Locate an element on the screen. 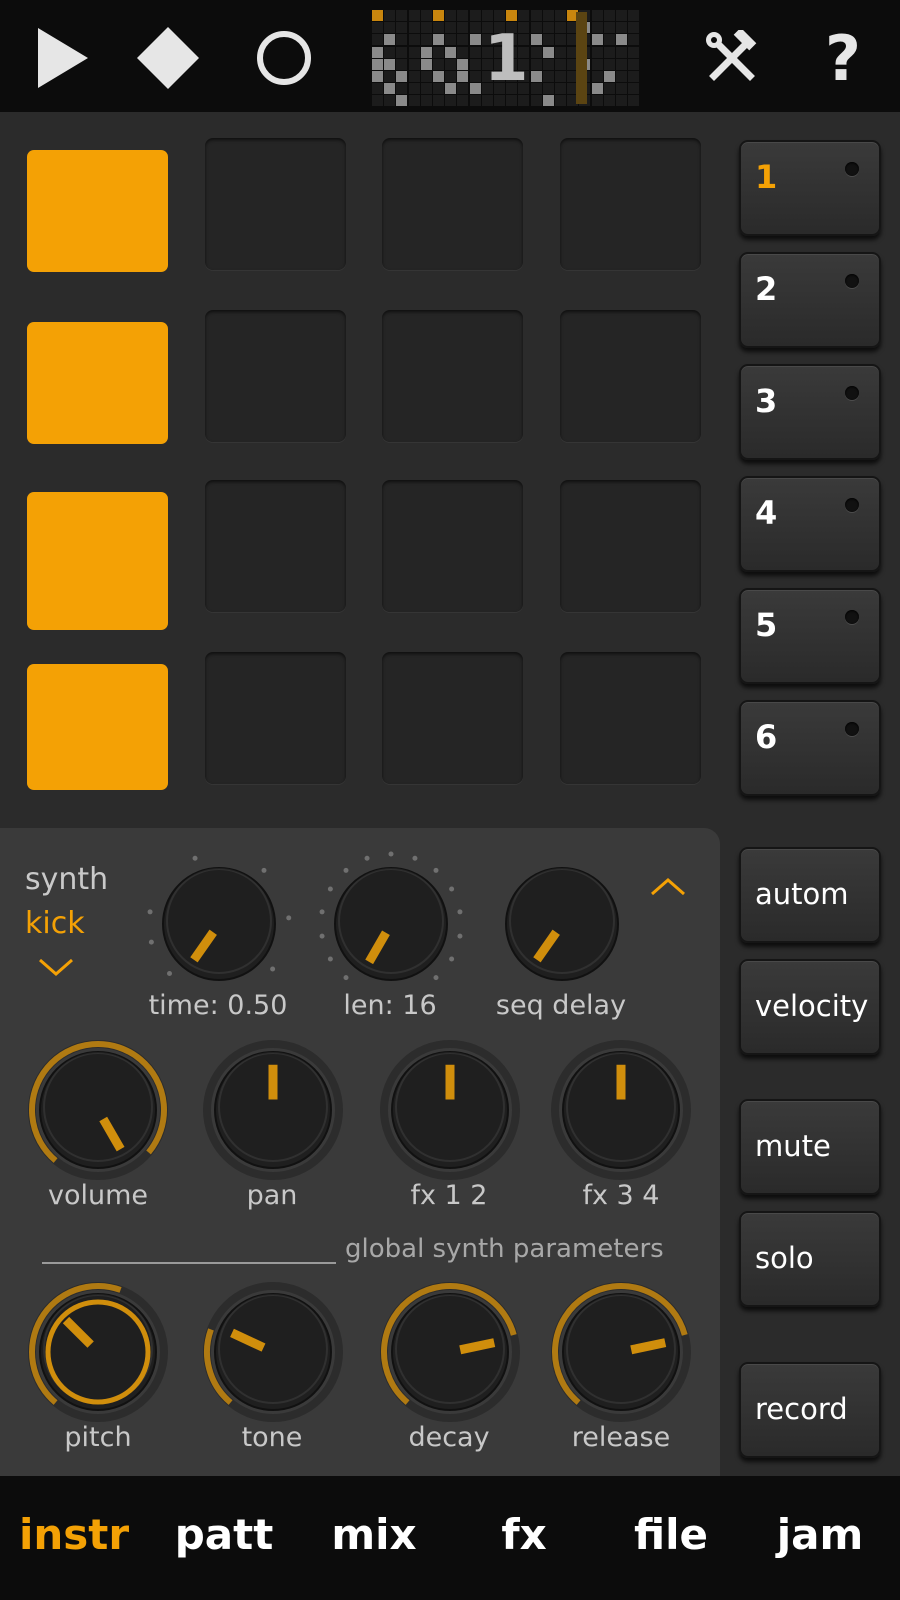  track-button-2: 2 is located at coordinates (810, 300).